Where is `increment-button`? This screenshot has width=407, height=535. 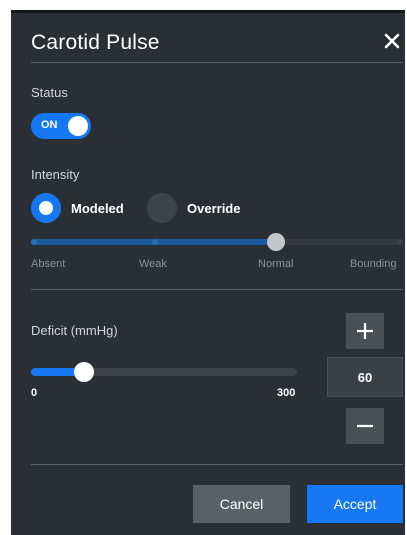
increment-button is located at coordinates (365, 331).